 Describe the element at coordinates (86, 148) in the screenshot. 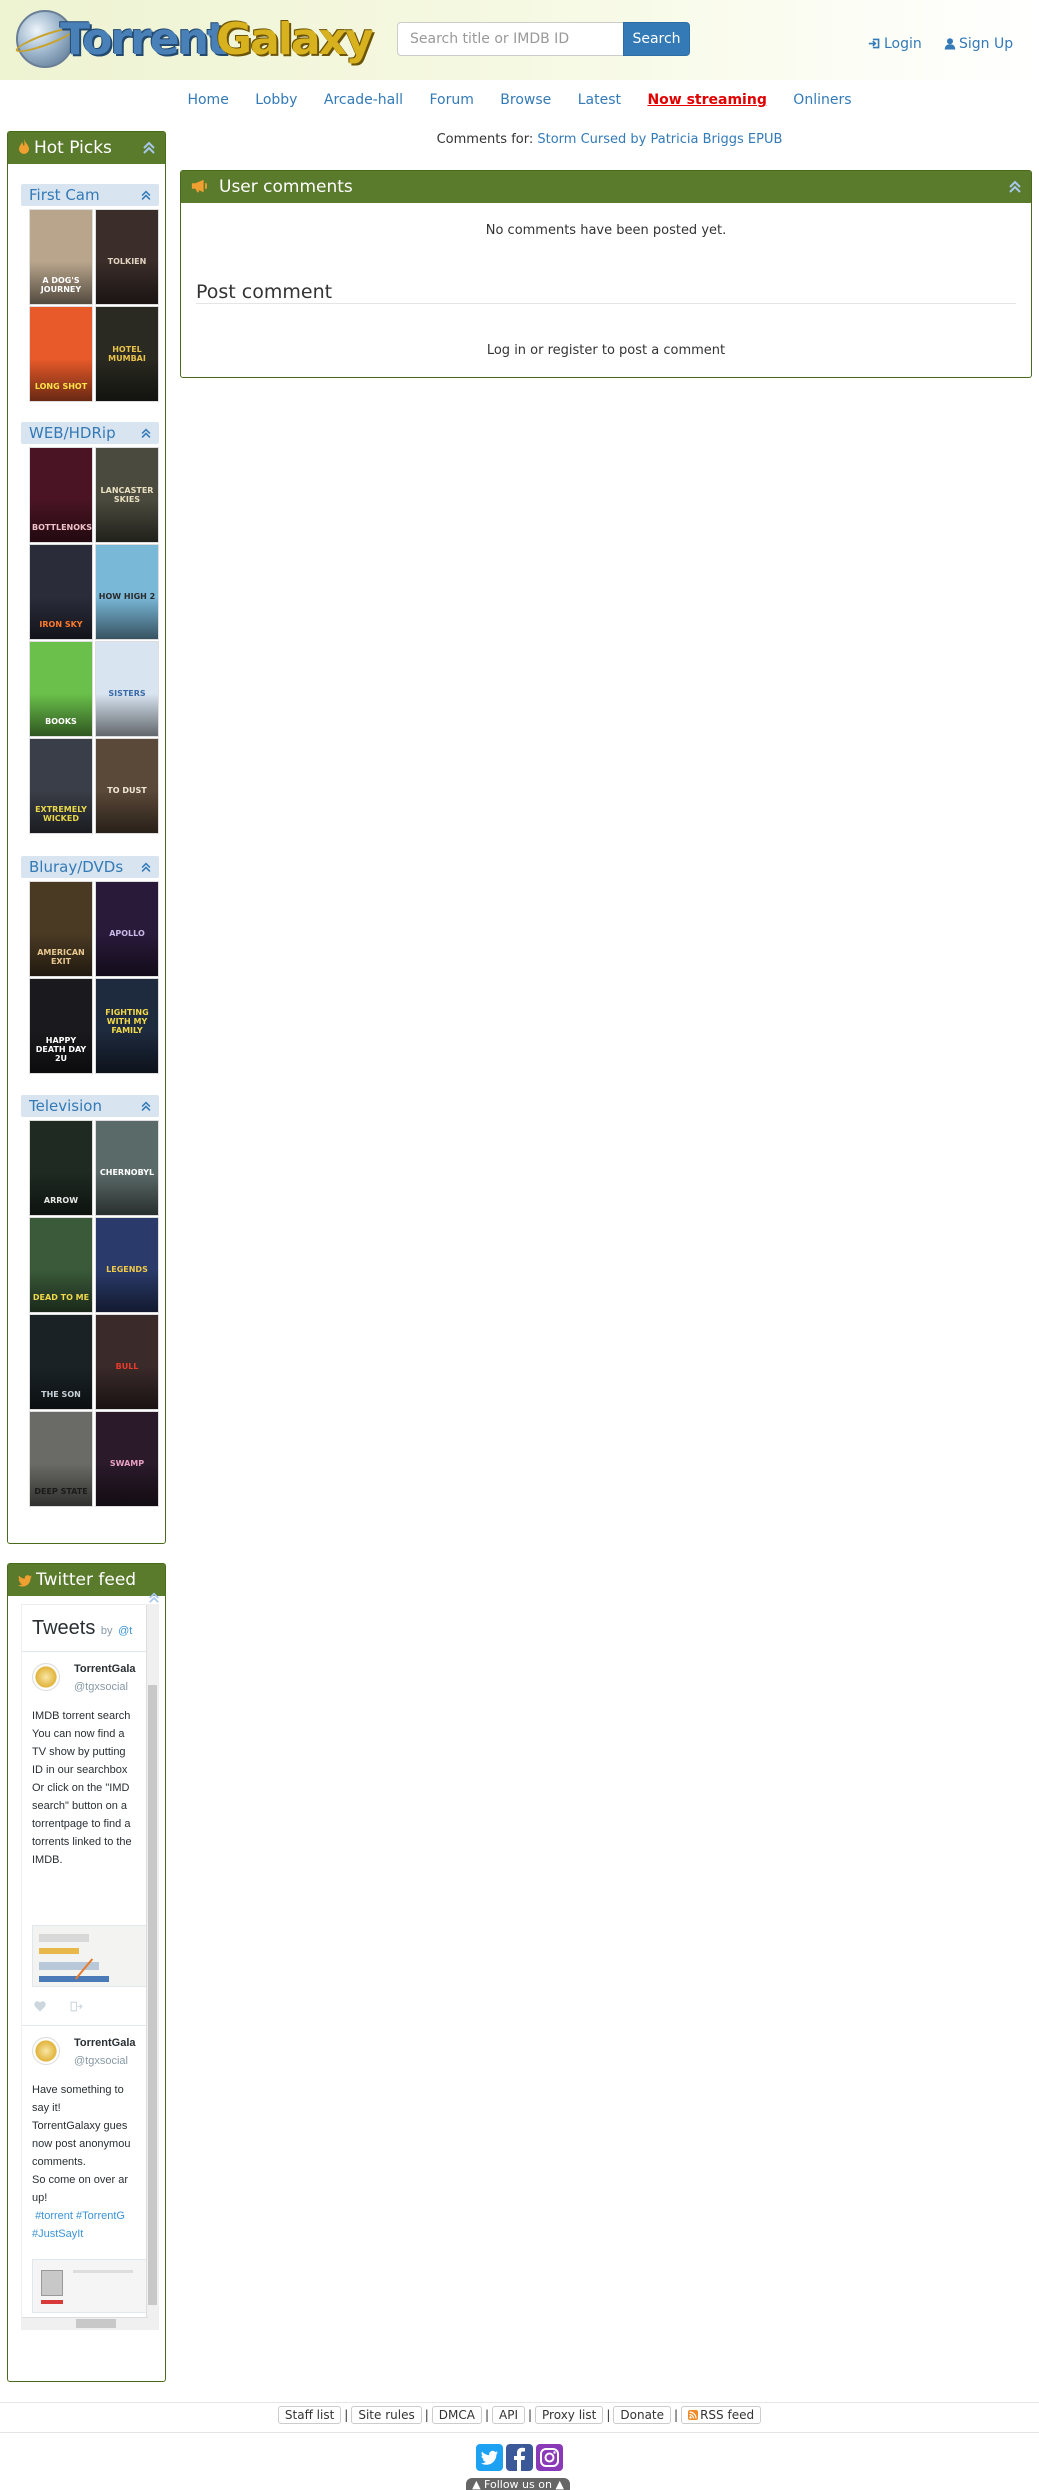

I see `hot-picks-header: Hot Picks` at that location.